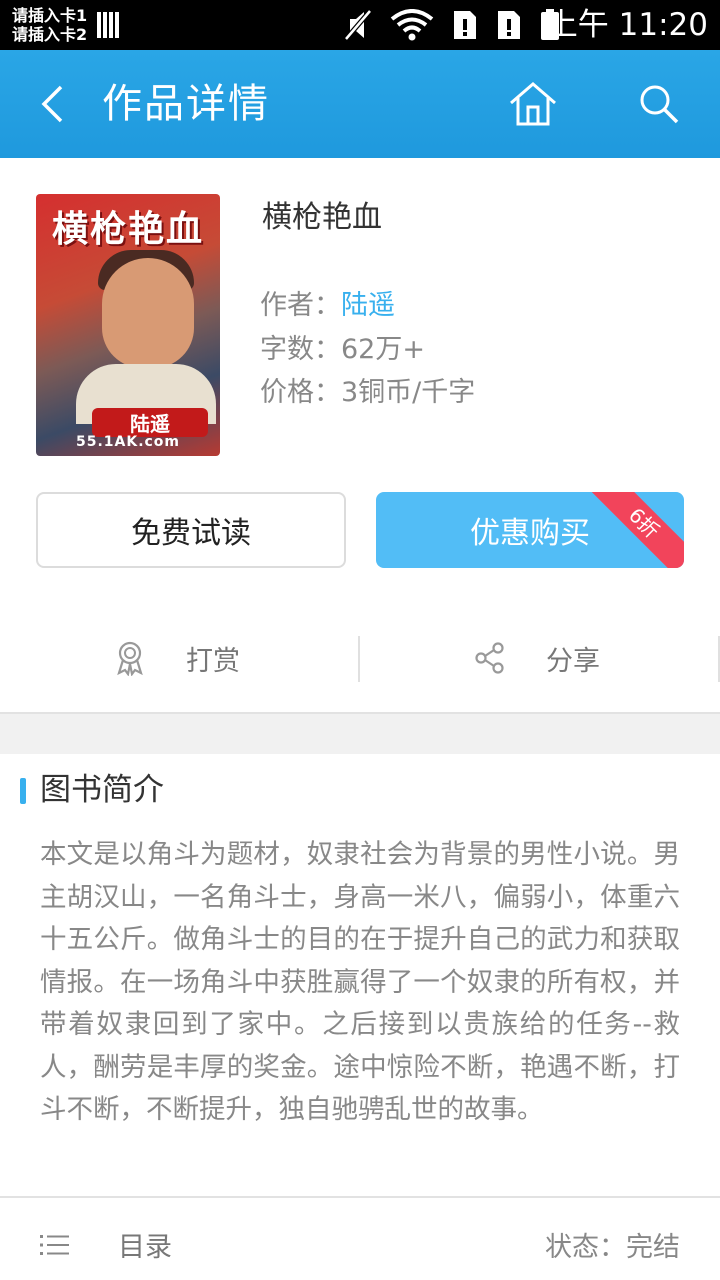 This screenshot has height=1280, width=720. Describe the element at coordinates (465, 25) in the screenshot. I see `sim1-alert-icon` at that location.